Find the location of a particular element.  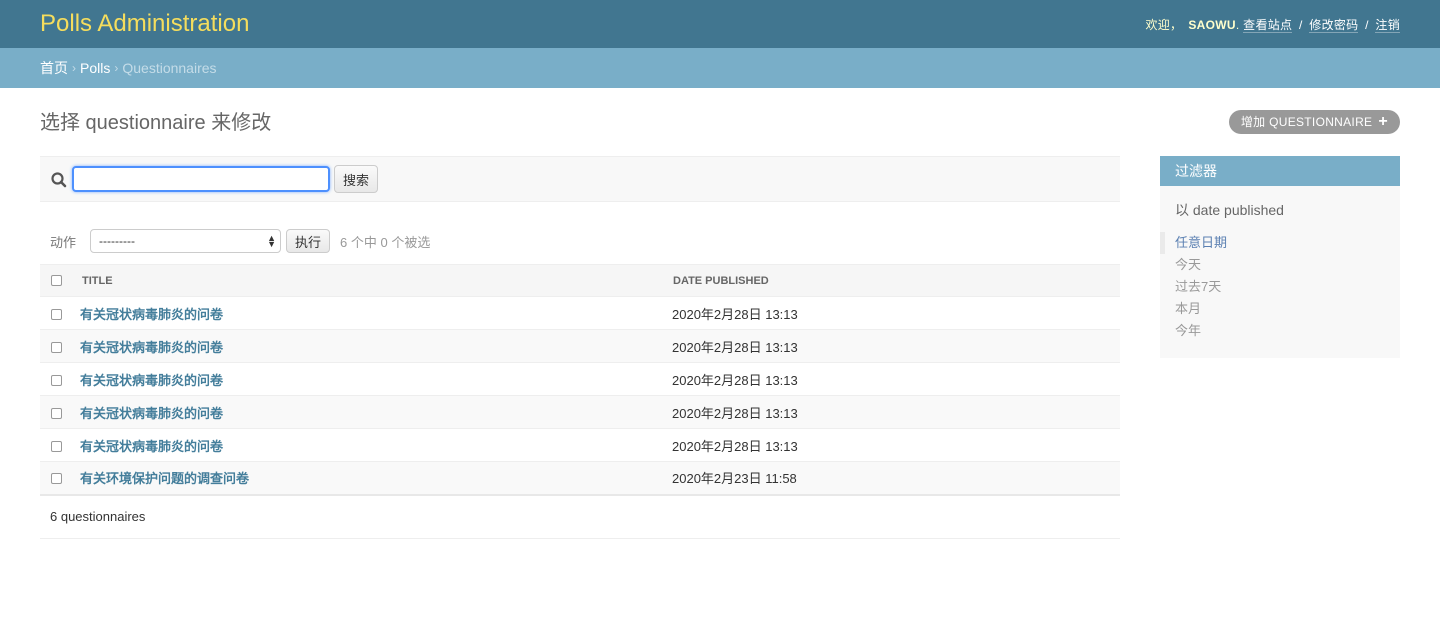

filter-panel: 过滤器 以 date published 任意日期 今天 过去7天 本月 今年 is located at coordinates (1280, 257).